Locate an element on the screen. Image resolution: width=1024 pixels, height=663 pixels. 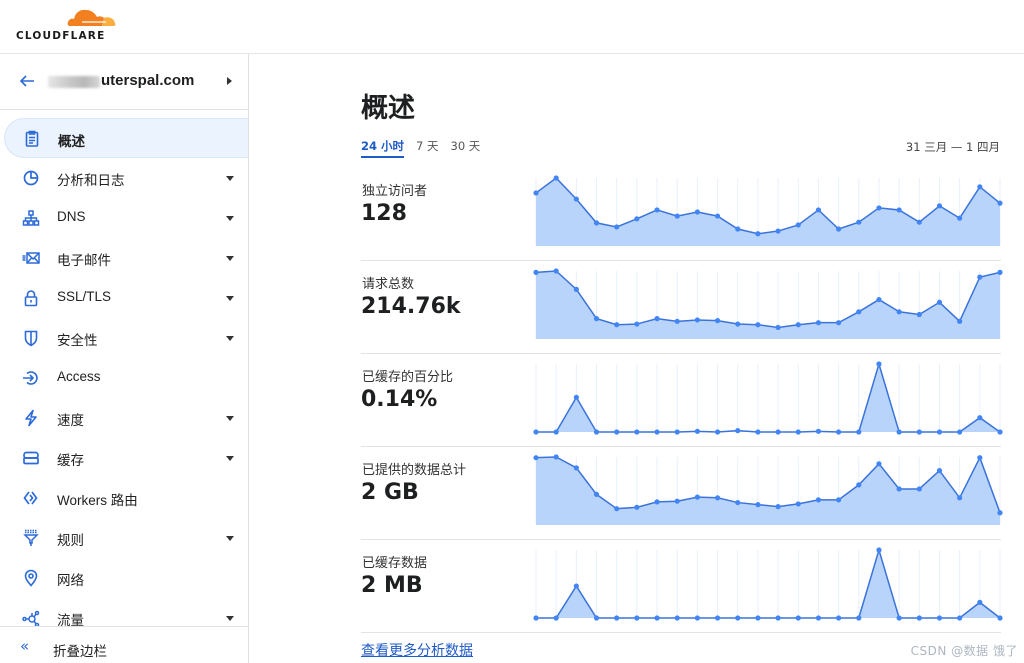
domain-caret-icon is located at coordinates (229, 81).